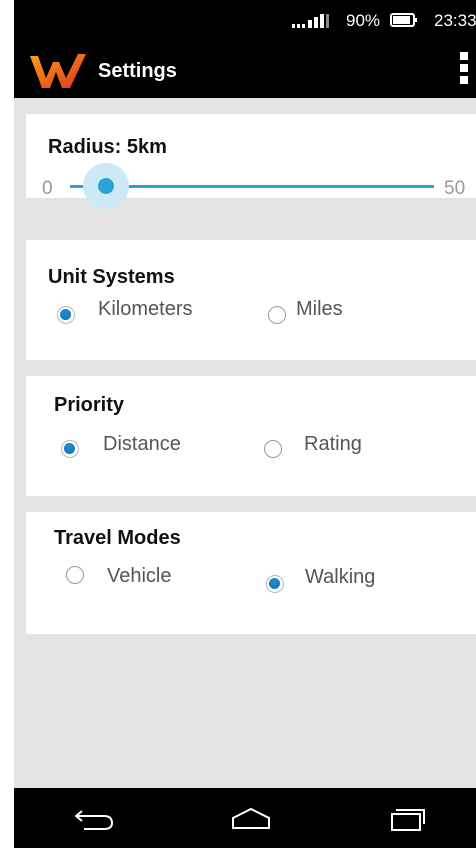 The image size is (476, 848). Describe the element at coordinates (70, 449) in the screenshot. I see `distance-radio` at that location.